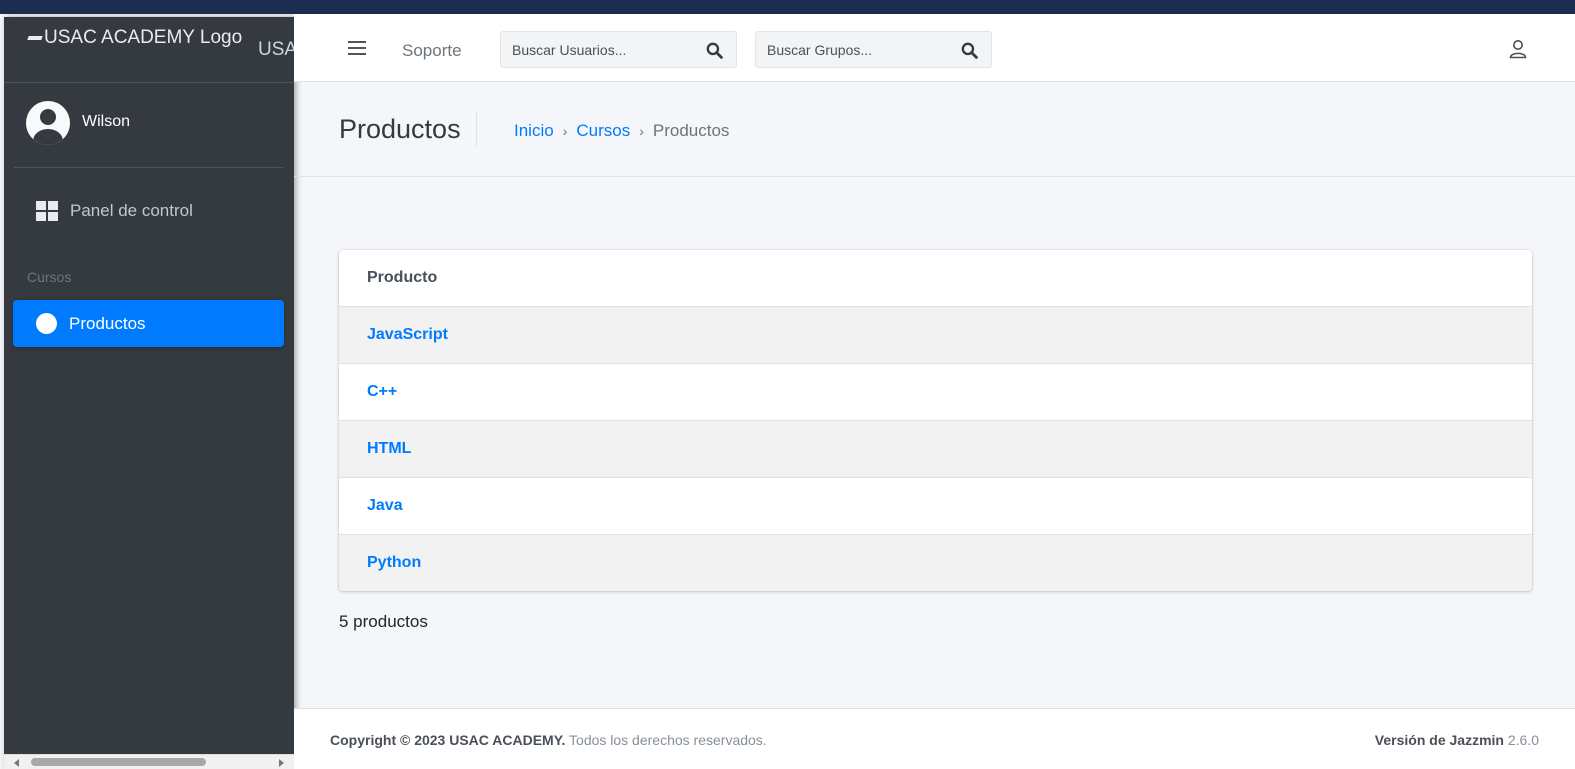  Describe the element at coordinates (148, 323) in the screenshot. I see `sidebar-item-productos: Productos` at that location.